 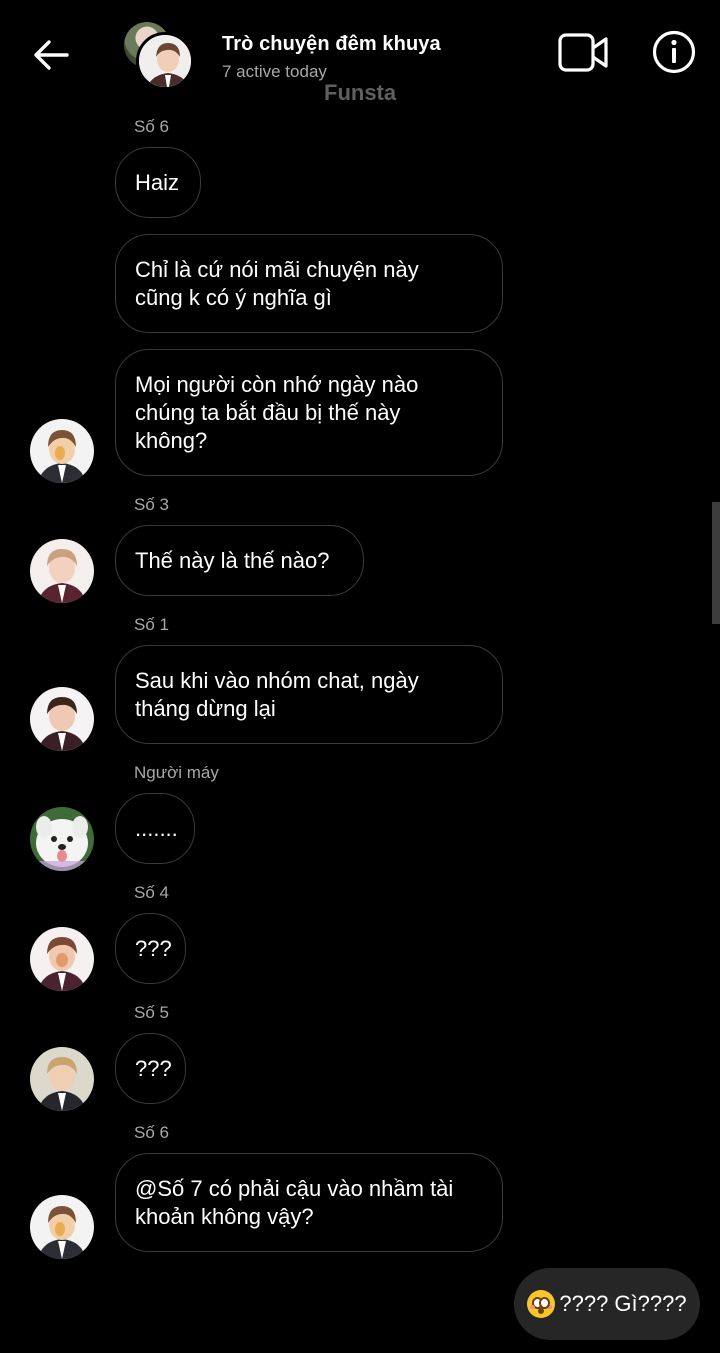 I want to click on sender-name: Người máy, so click(x=176, y=772).